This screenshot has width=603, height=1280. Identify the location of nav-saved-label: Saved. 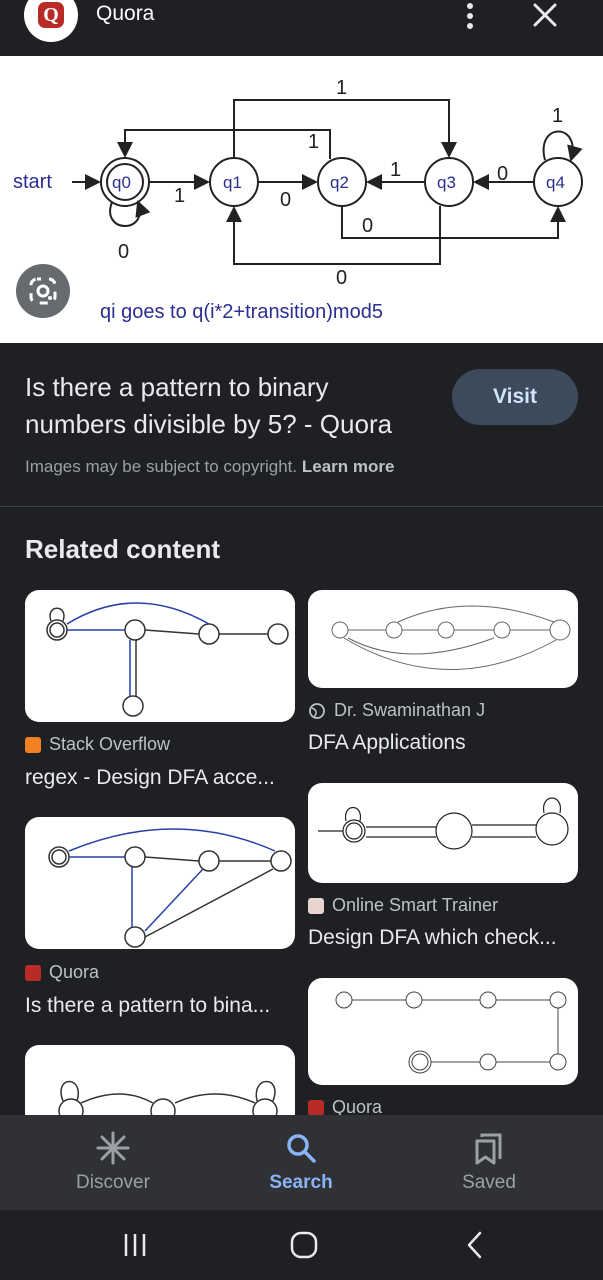
(489, 1182).